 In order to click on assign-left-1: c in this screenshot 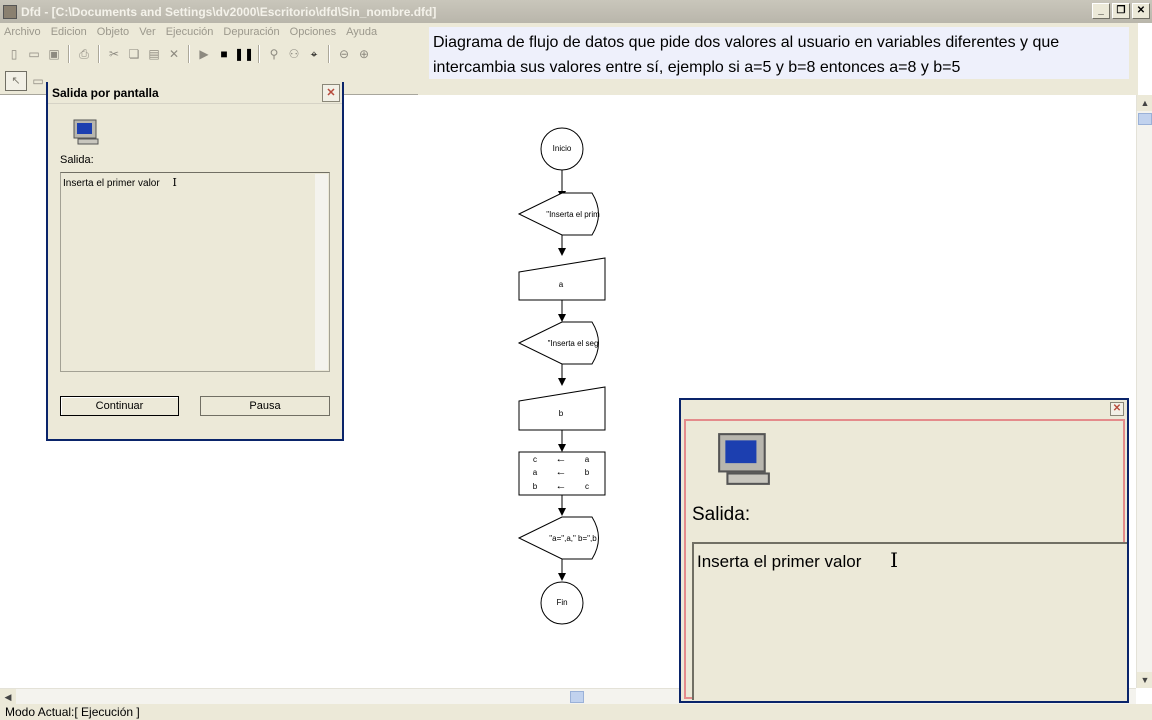, I will do `click(535, 459)`.